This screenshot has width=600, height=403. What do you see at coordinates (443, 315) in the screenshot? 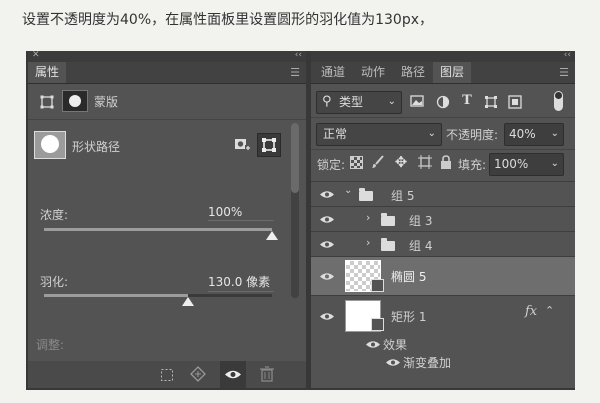
I see `layer-row: 矩形 1 fx ⌃` at bounding box center [443, 315].